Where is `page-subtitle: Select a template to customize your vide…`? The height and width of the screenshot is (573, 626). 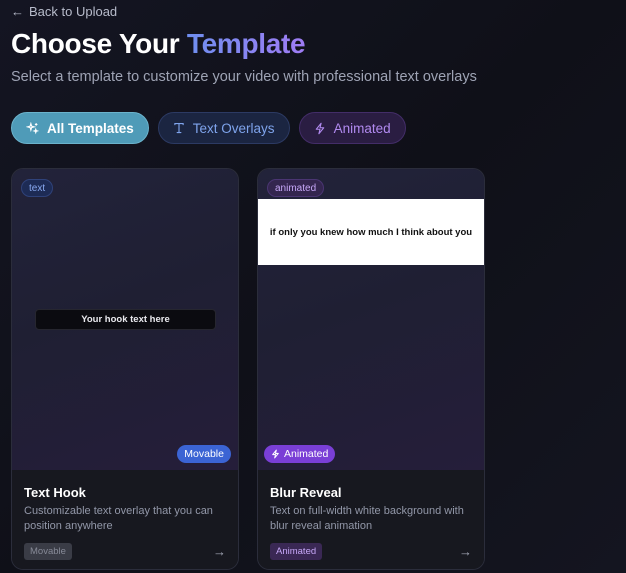
page-subtitle: Select a template to customize your vide… is located at coordinates (244, 77).